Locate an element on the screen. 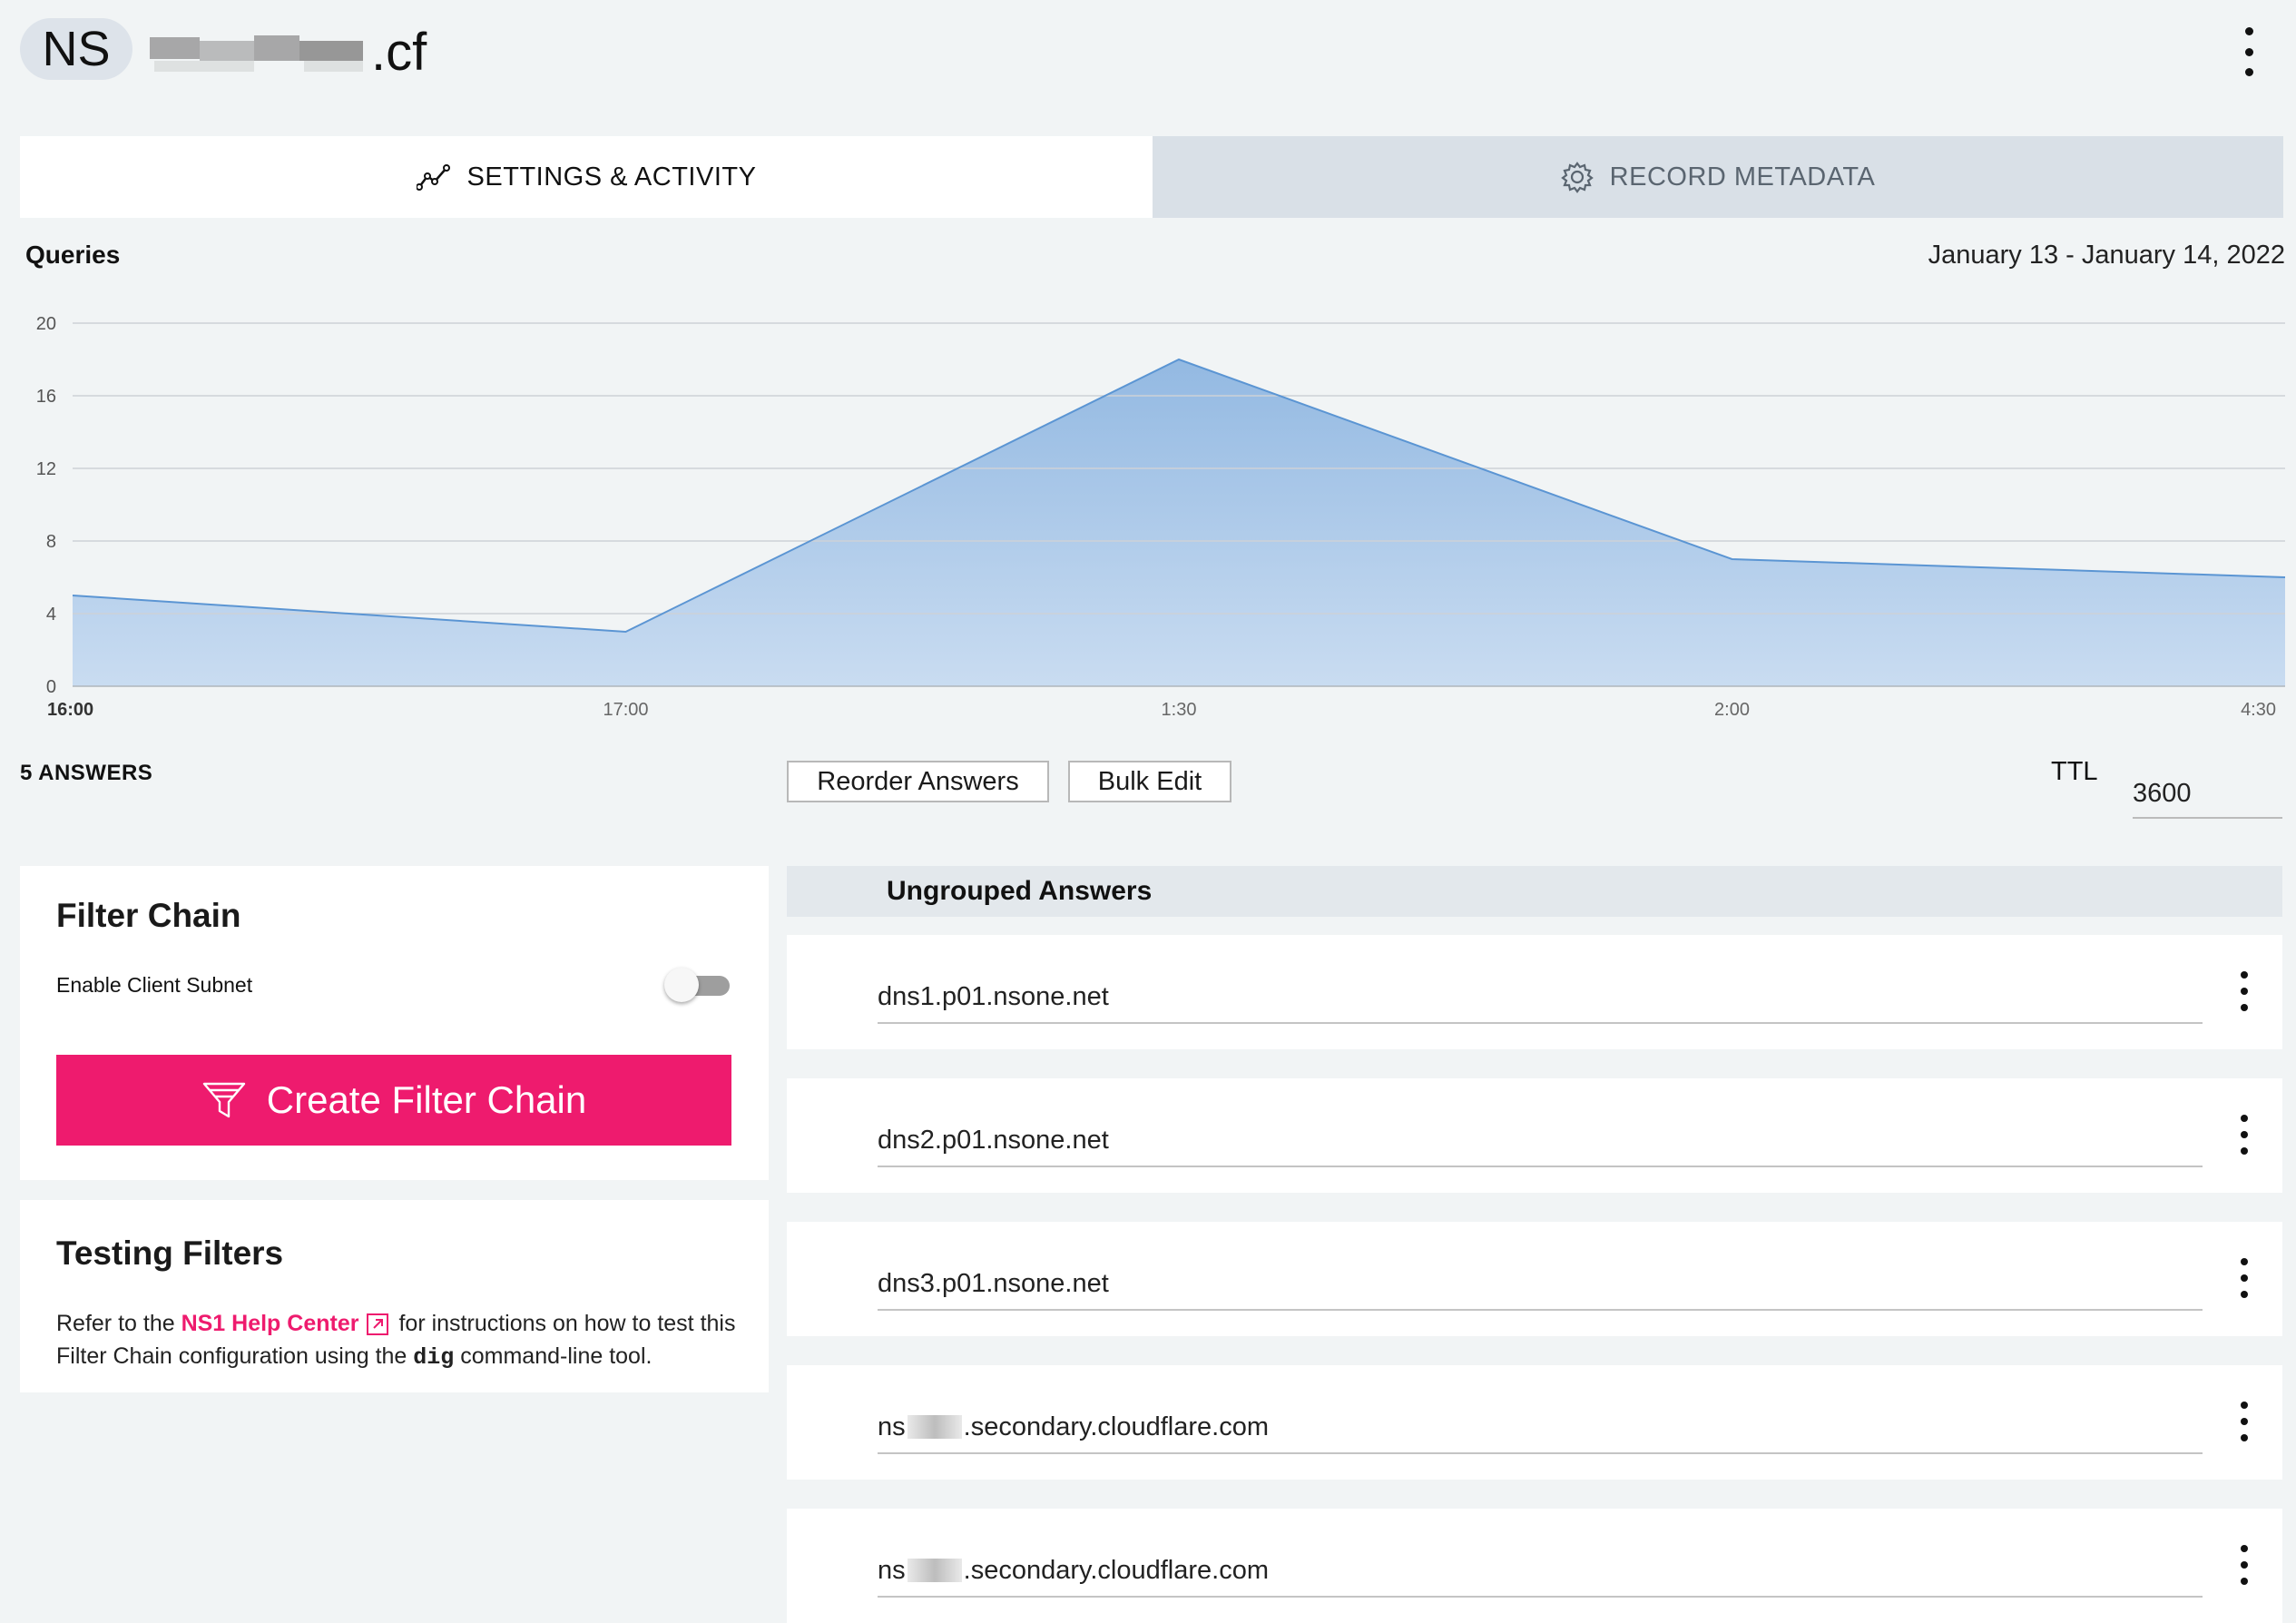  dig-code: dig is located at coordinates (434, 1357).